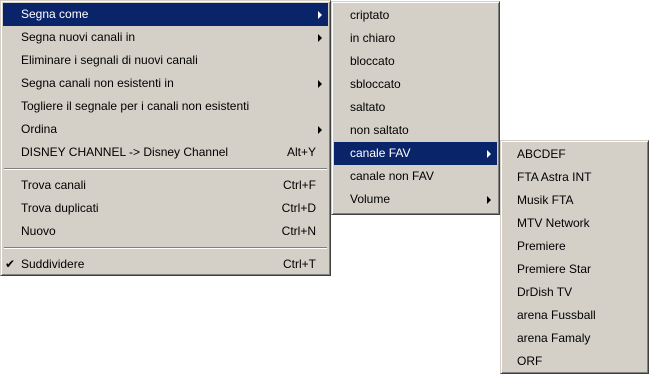 This screenshot has width=649, height=374. I want to click on menu-item-label: Premiere Star, so click(554, 269).